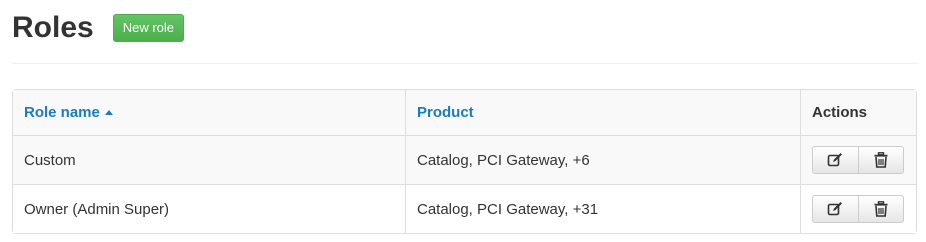  Describe the element at coordinates (98, 28) in the screenshot. I see `page-header: Roles New role` at that location.